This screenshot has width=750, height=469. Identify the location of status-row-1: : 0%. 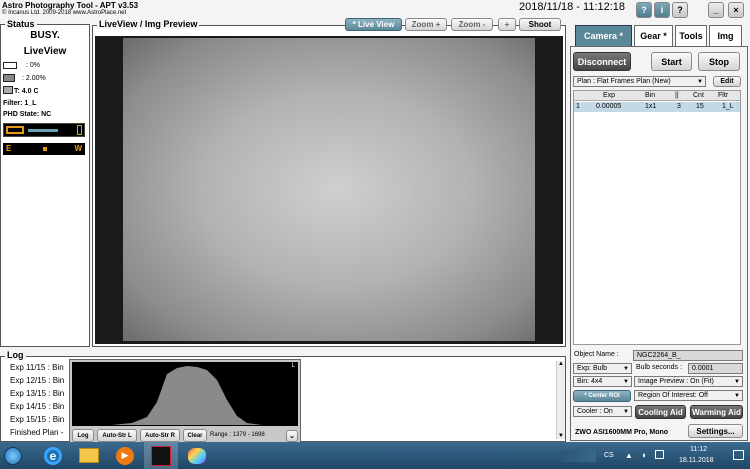
(33, 65).